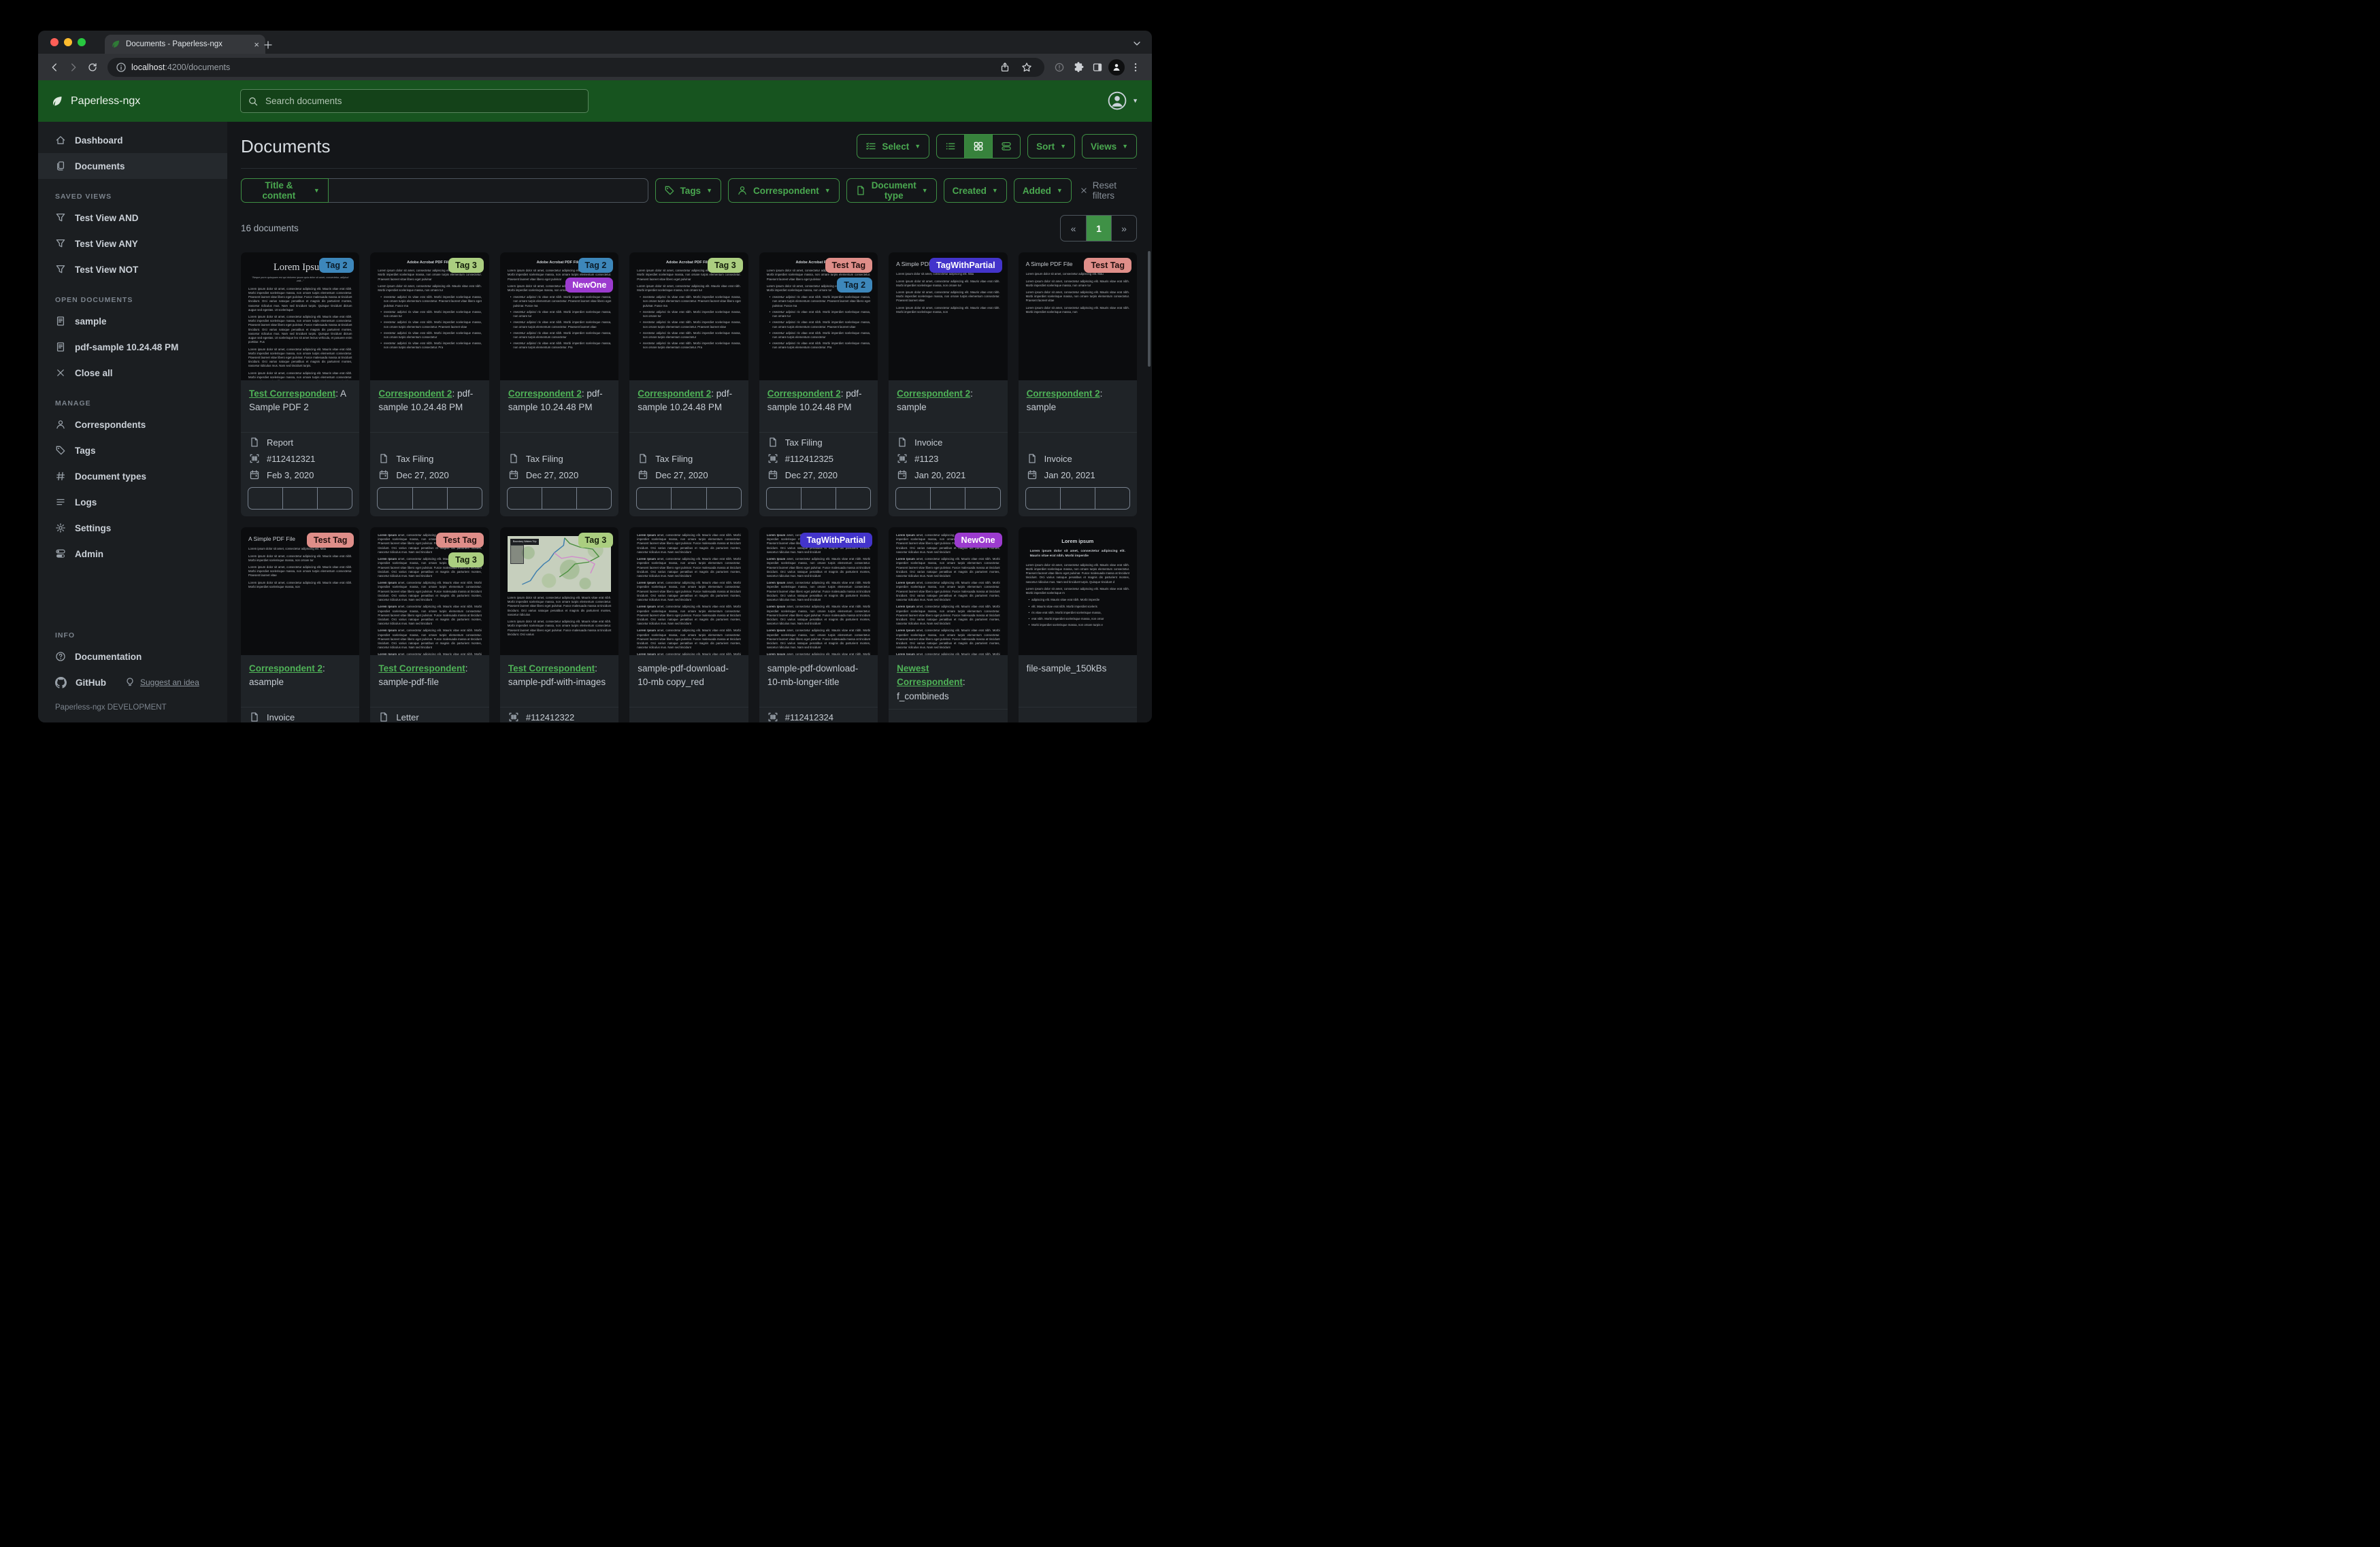  What do you see at coordinates (1078, 67) in the screenshot?
I see `extensions-puzzle-icon` at bounding box center [1078, 67].